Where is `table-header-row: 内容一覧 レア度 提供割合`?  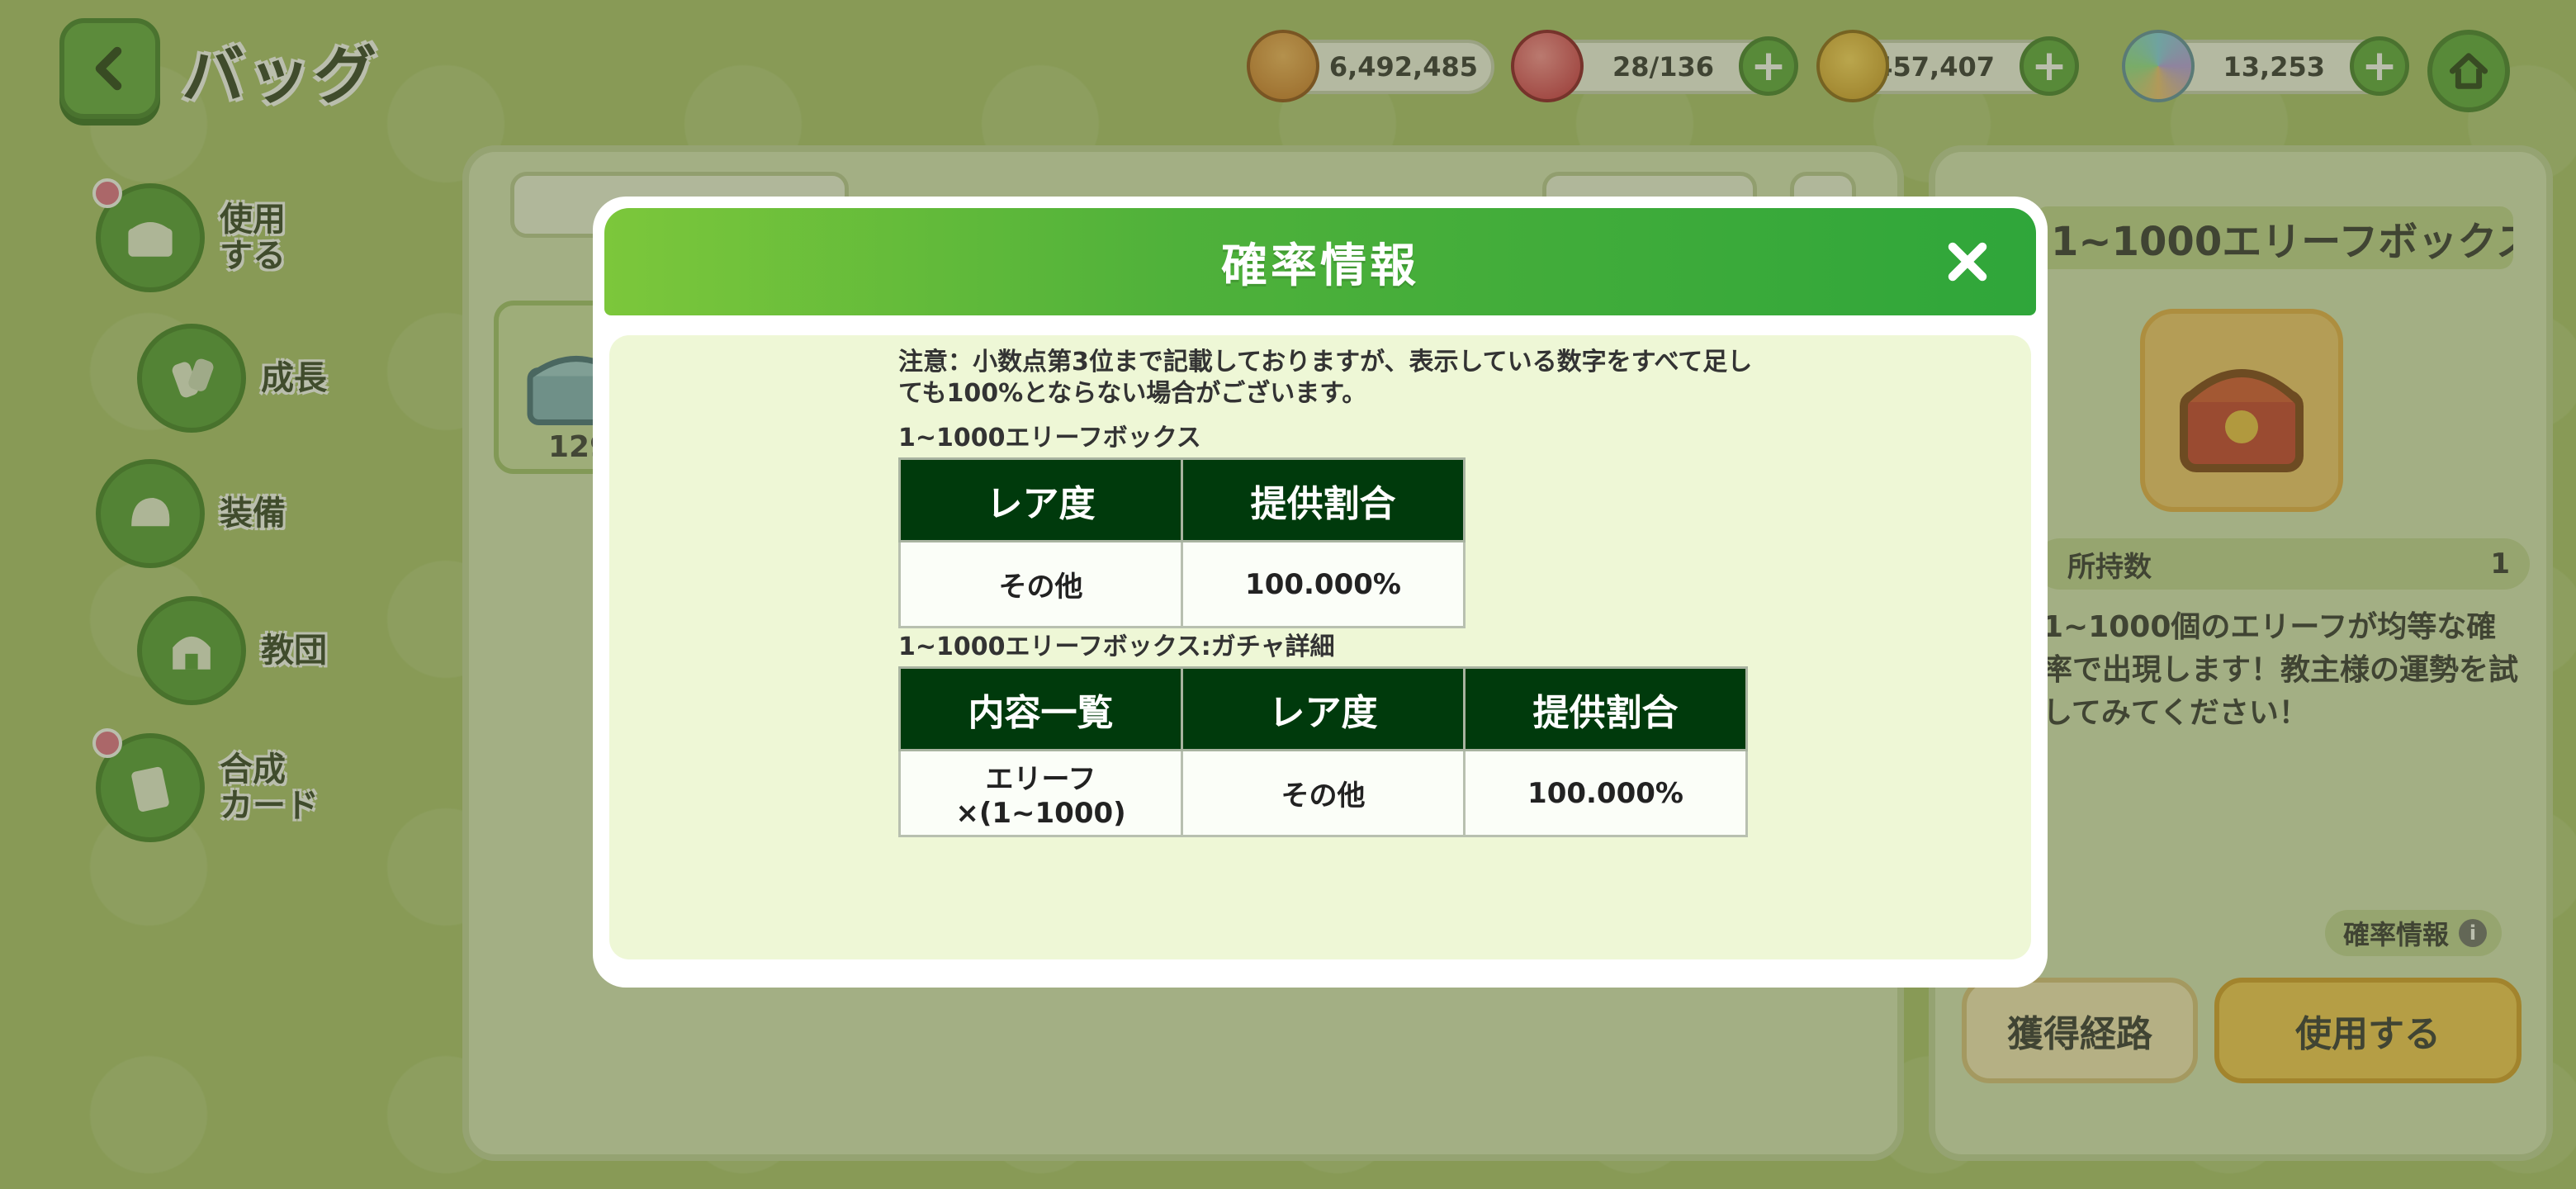 table-header-row: 内容一覧 レア度 提供割合 is located at coordinates (1323, 708).